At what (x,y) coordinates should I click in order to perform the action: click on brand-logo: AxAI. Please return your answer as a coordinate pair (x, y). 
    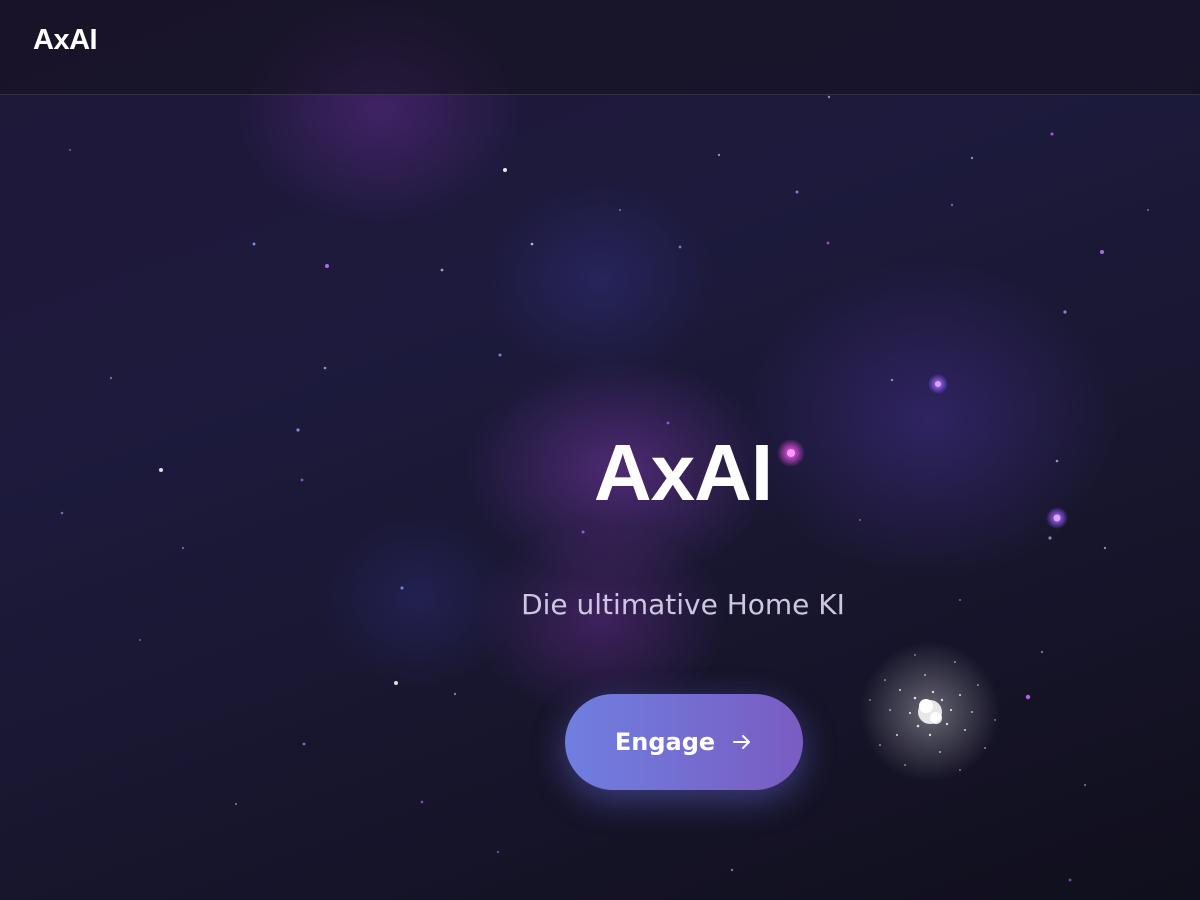
    Looking at the image, I should click on (65, 40).